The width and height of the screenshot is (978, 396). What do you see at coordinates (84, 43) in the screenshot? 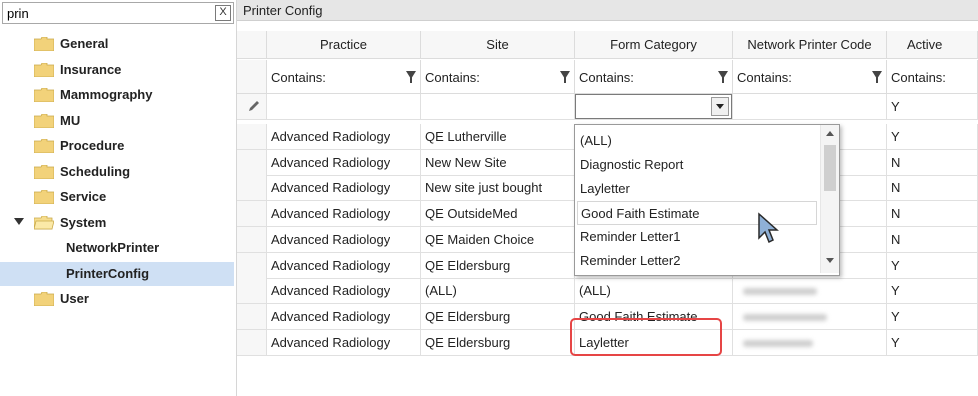
I see `tree-item-label: General` at bounding box center [84, 43].